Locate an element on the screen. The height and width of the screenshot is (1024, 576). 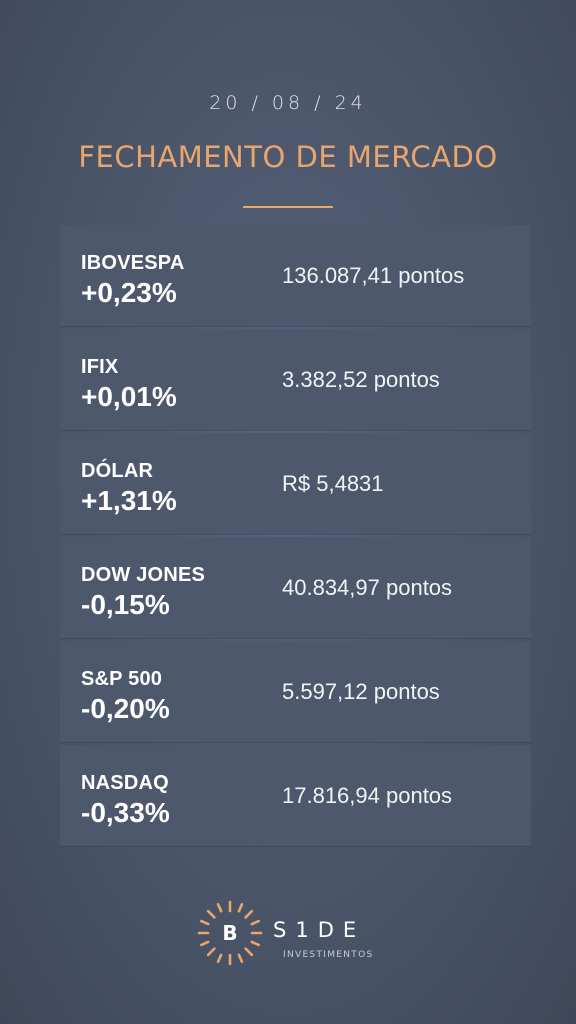
market-row-ifix: IFIX +0,01% 3.382,52 pontos is located at coordinates (295, 379).